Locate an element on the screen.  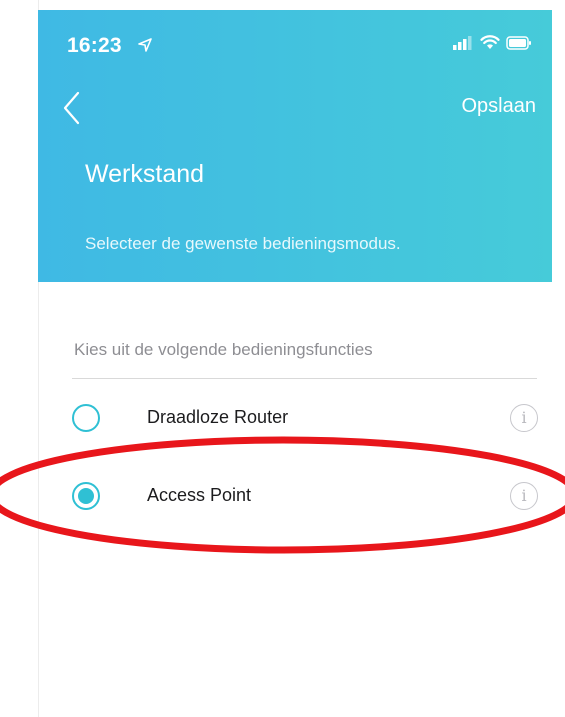
left-frame-edge is located at coordinates (19, 358).